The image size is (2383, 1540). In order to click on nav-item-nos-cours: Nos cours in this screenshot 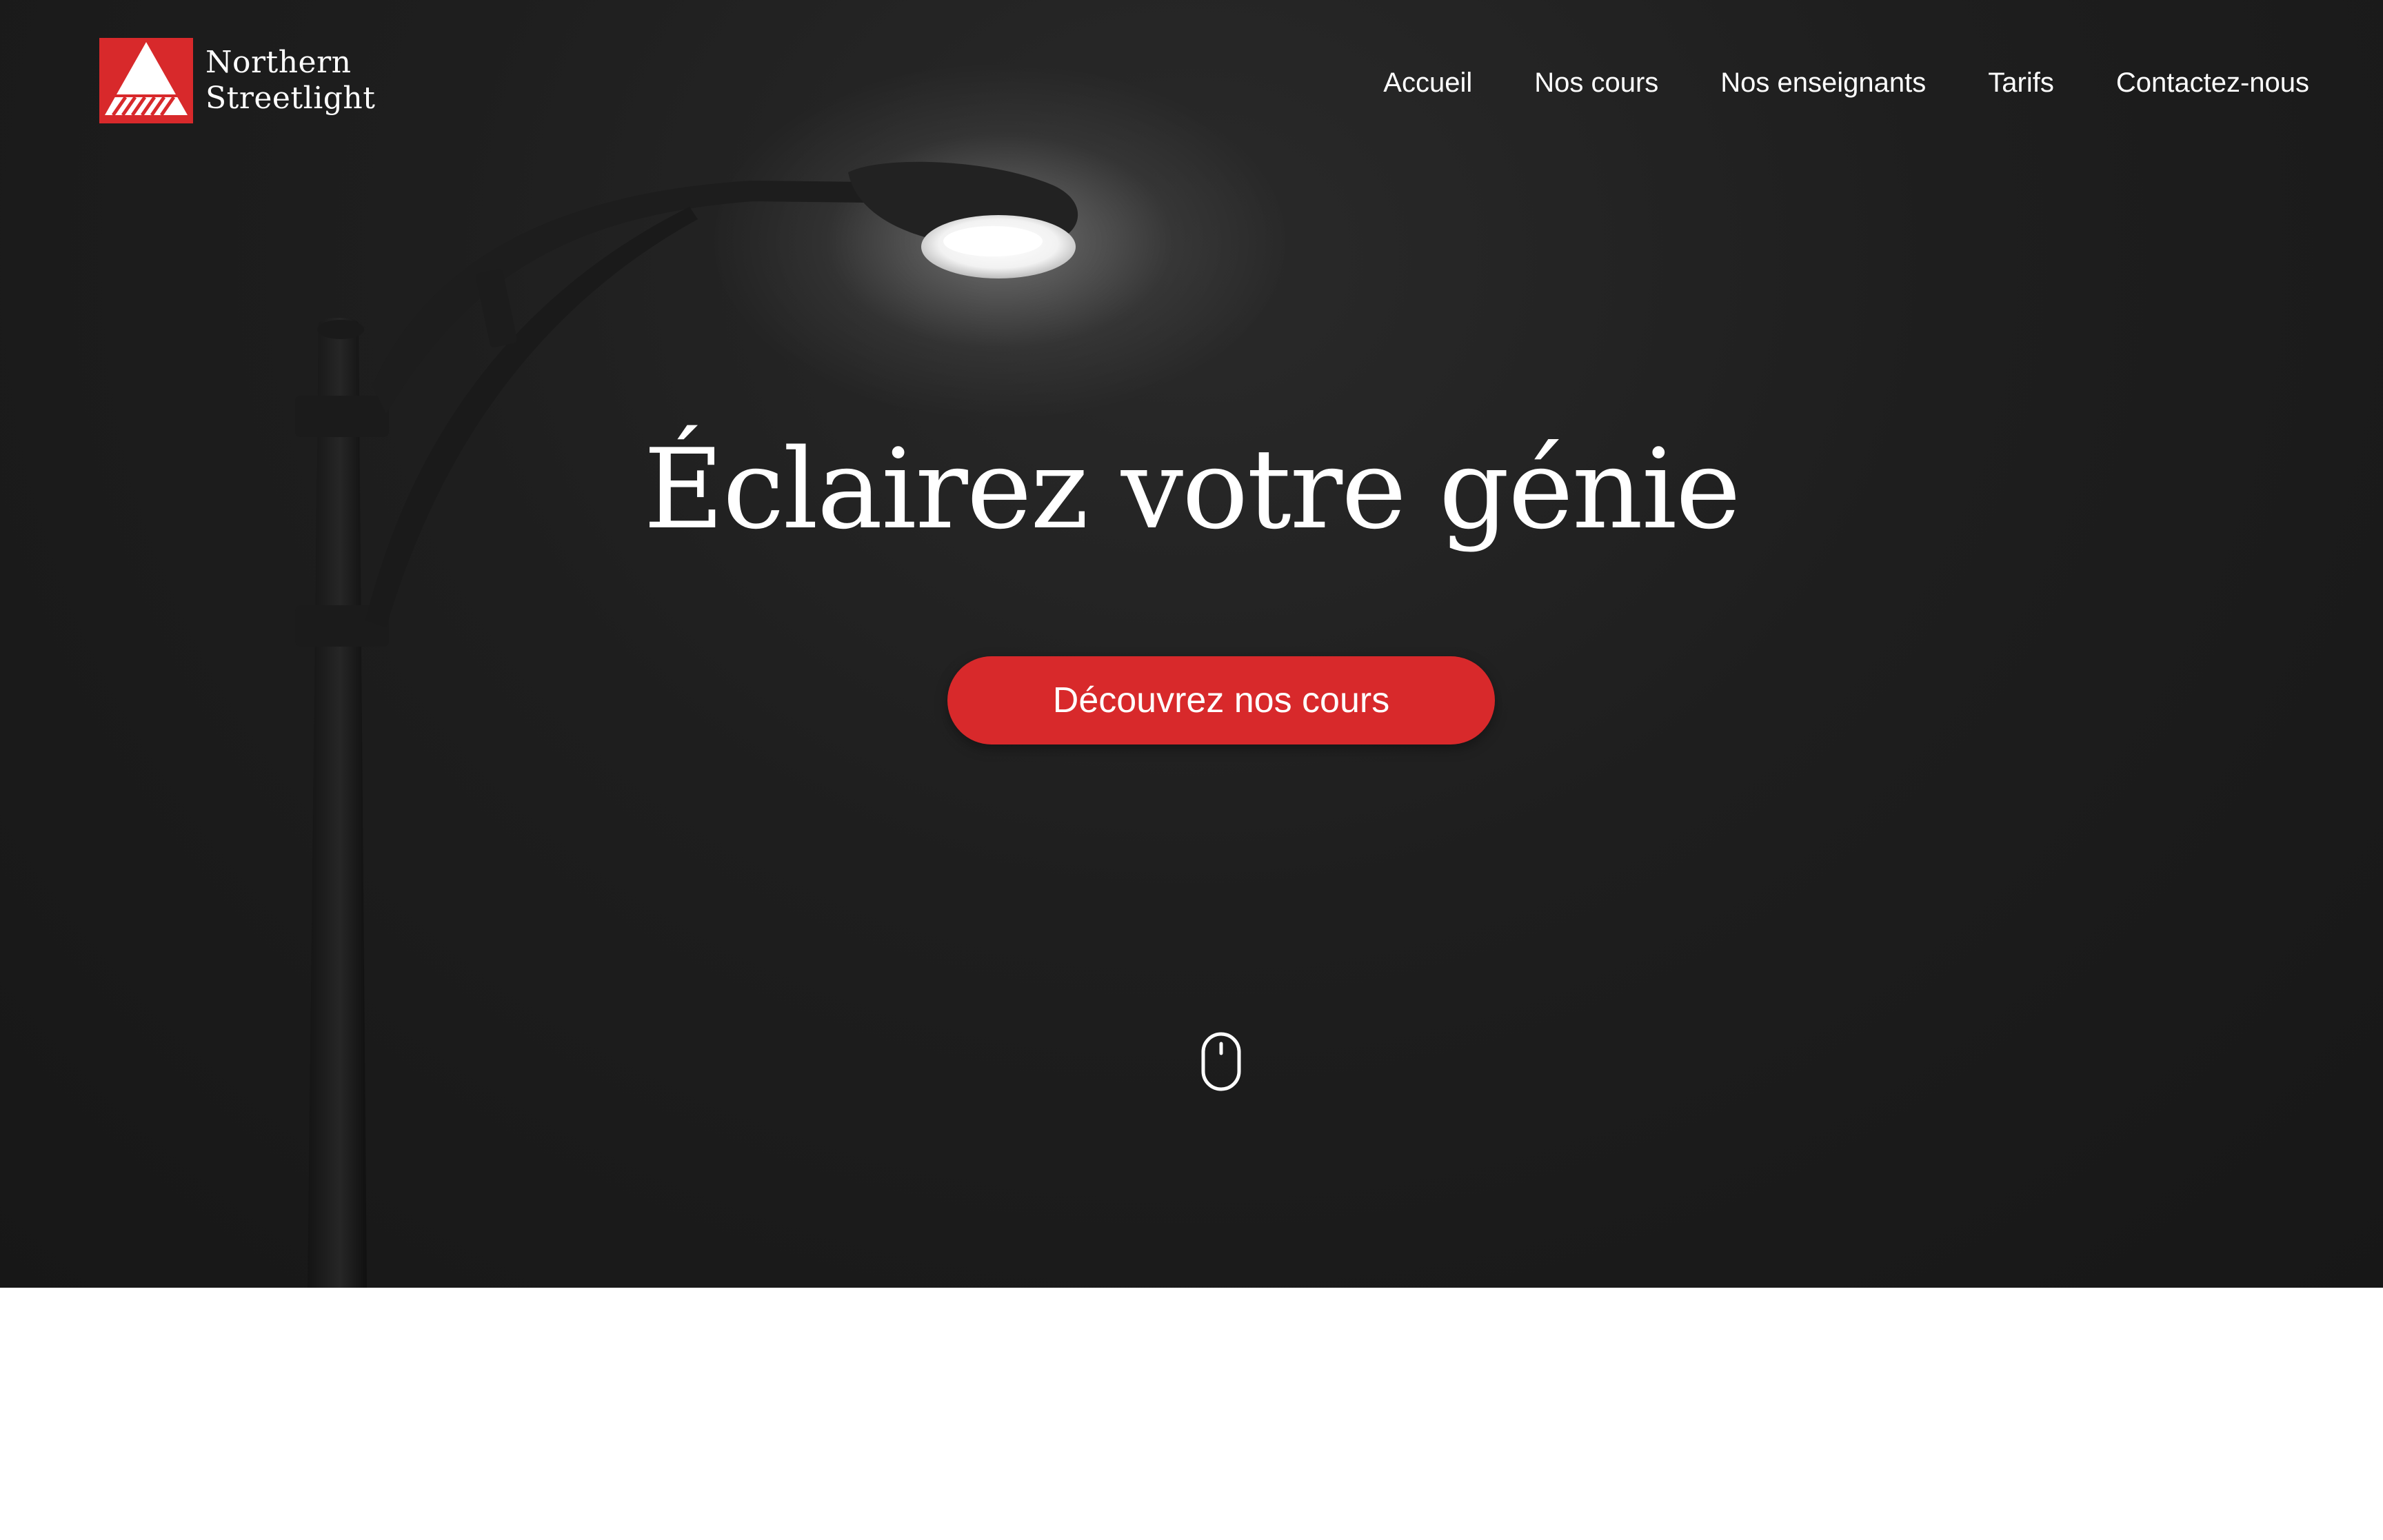, I will do `click(1596, 83)`.